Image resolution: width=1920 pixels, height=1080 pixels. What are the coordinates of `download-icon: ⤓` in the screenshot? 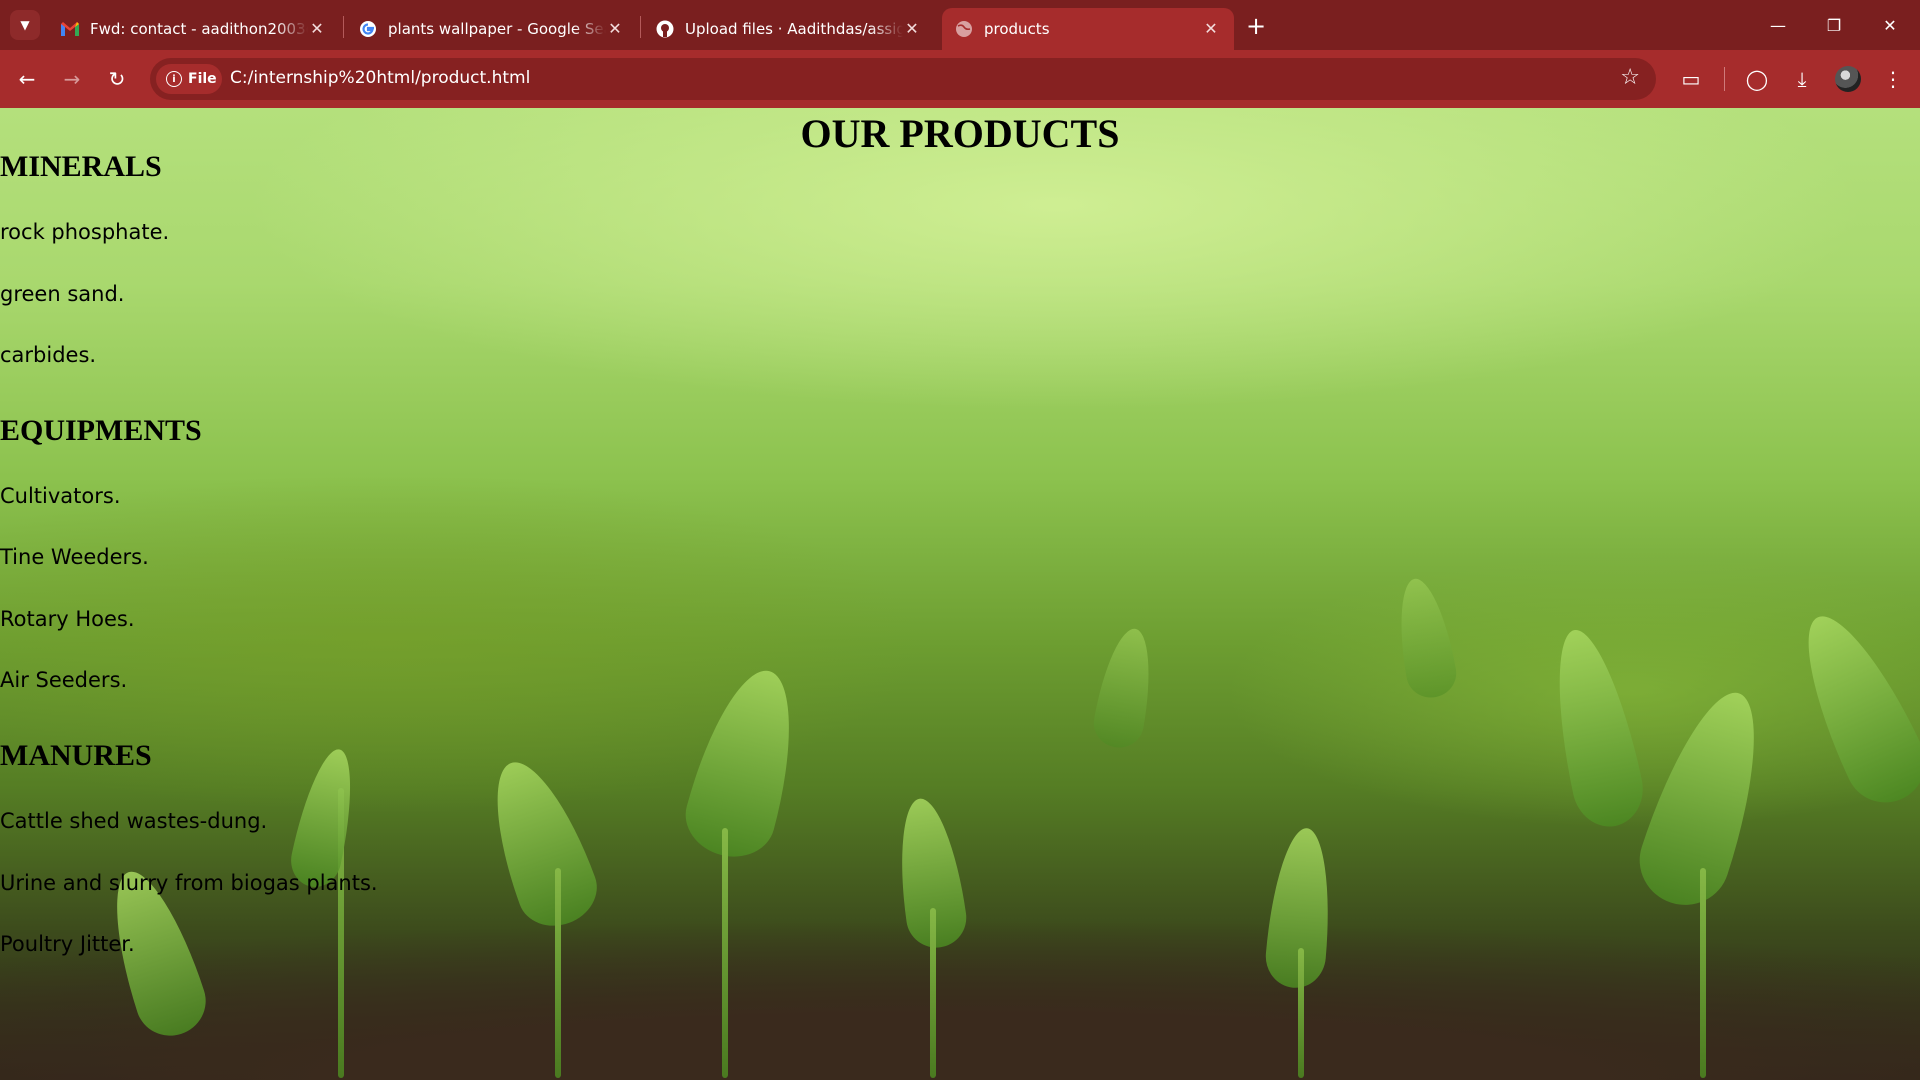 It's located at (1802, 79).